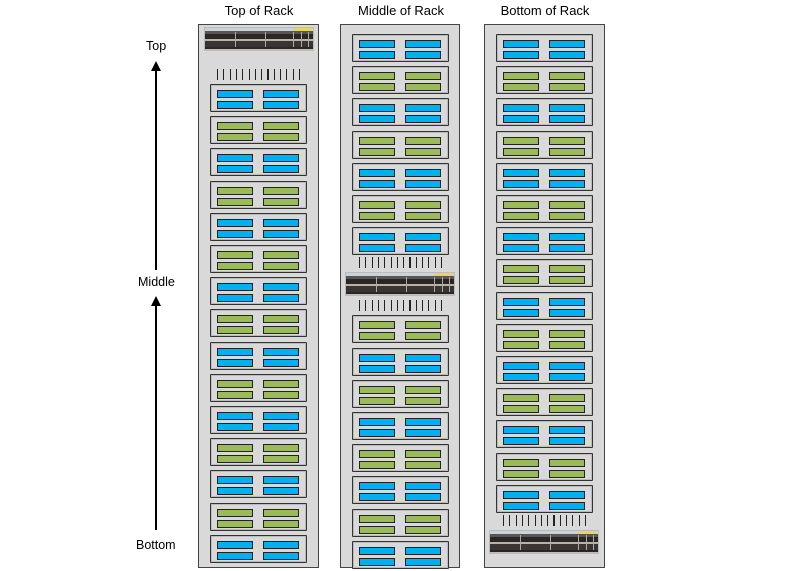 Image resolution: width=807 pixels, height=571 pixels. Describe the element at coordinates (402, 306) in the screenshot. I see `network-cables` at that location.